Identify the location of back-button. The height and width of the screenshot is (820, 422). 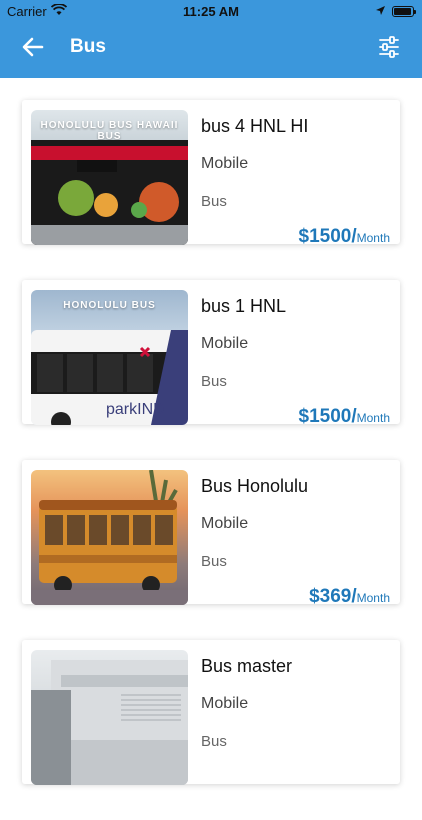
(33, 49).